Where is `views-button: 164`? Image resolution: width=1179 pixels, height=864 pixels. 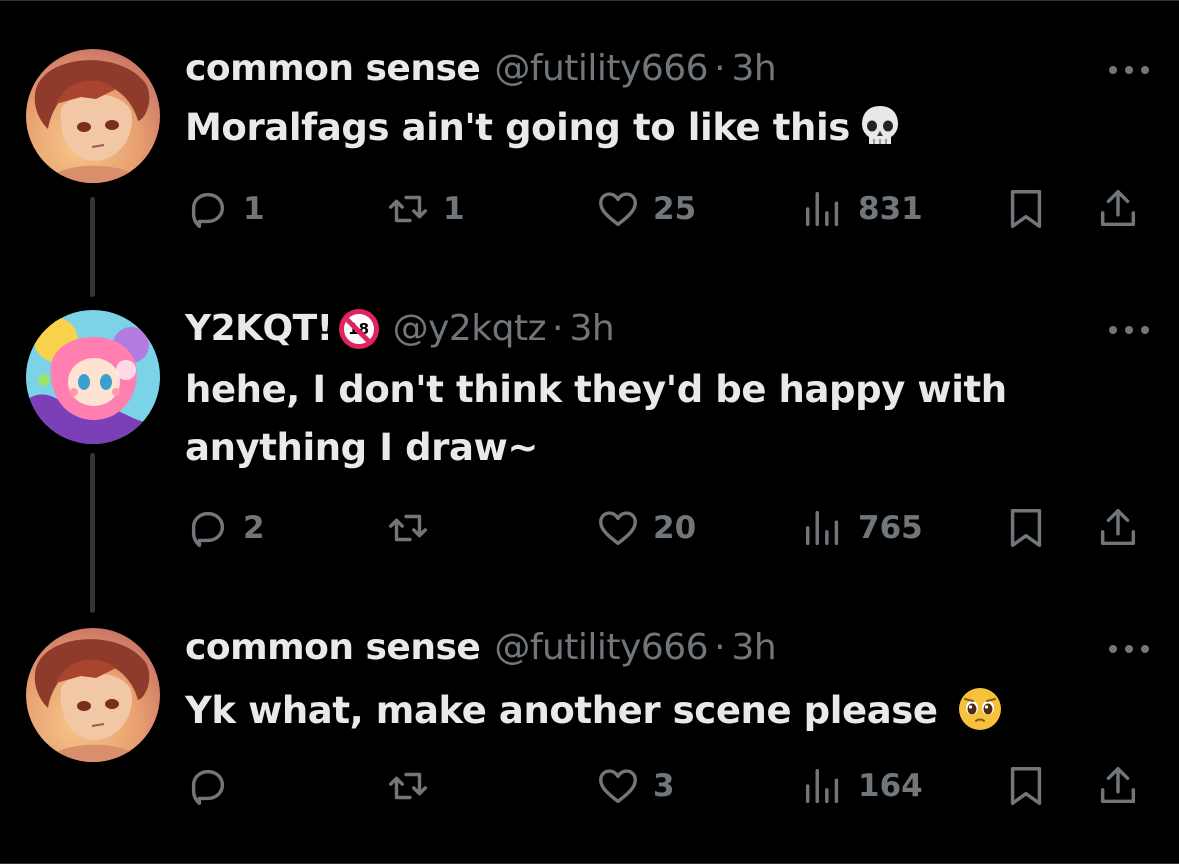 views-button: 164 is located at coordinates (861, 786).